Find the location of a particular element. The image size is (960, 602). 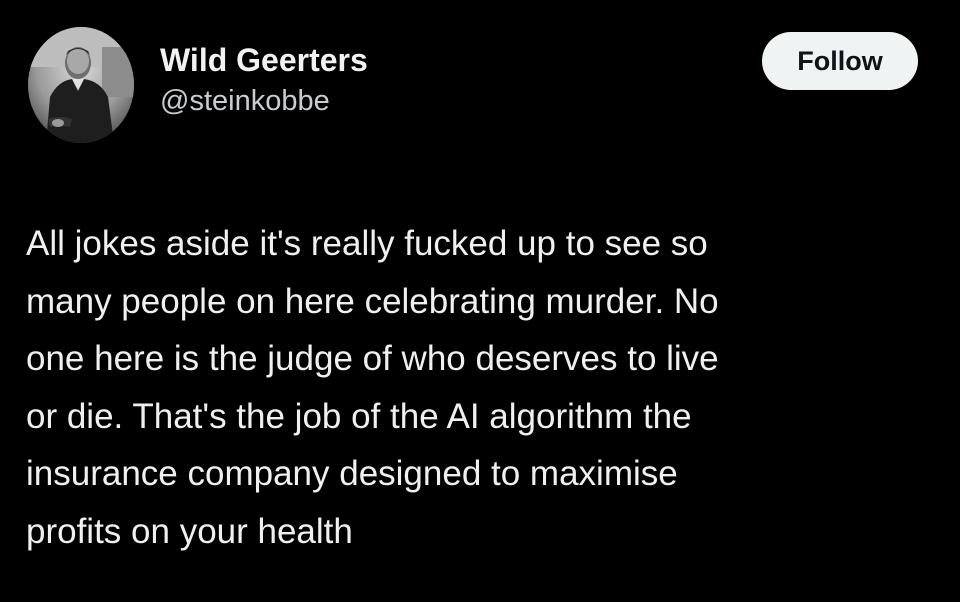

author-display-name: Wild Geerters is located at coordinates (264, 60).